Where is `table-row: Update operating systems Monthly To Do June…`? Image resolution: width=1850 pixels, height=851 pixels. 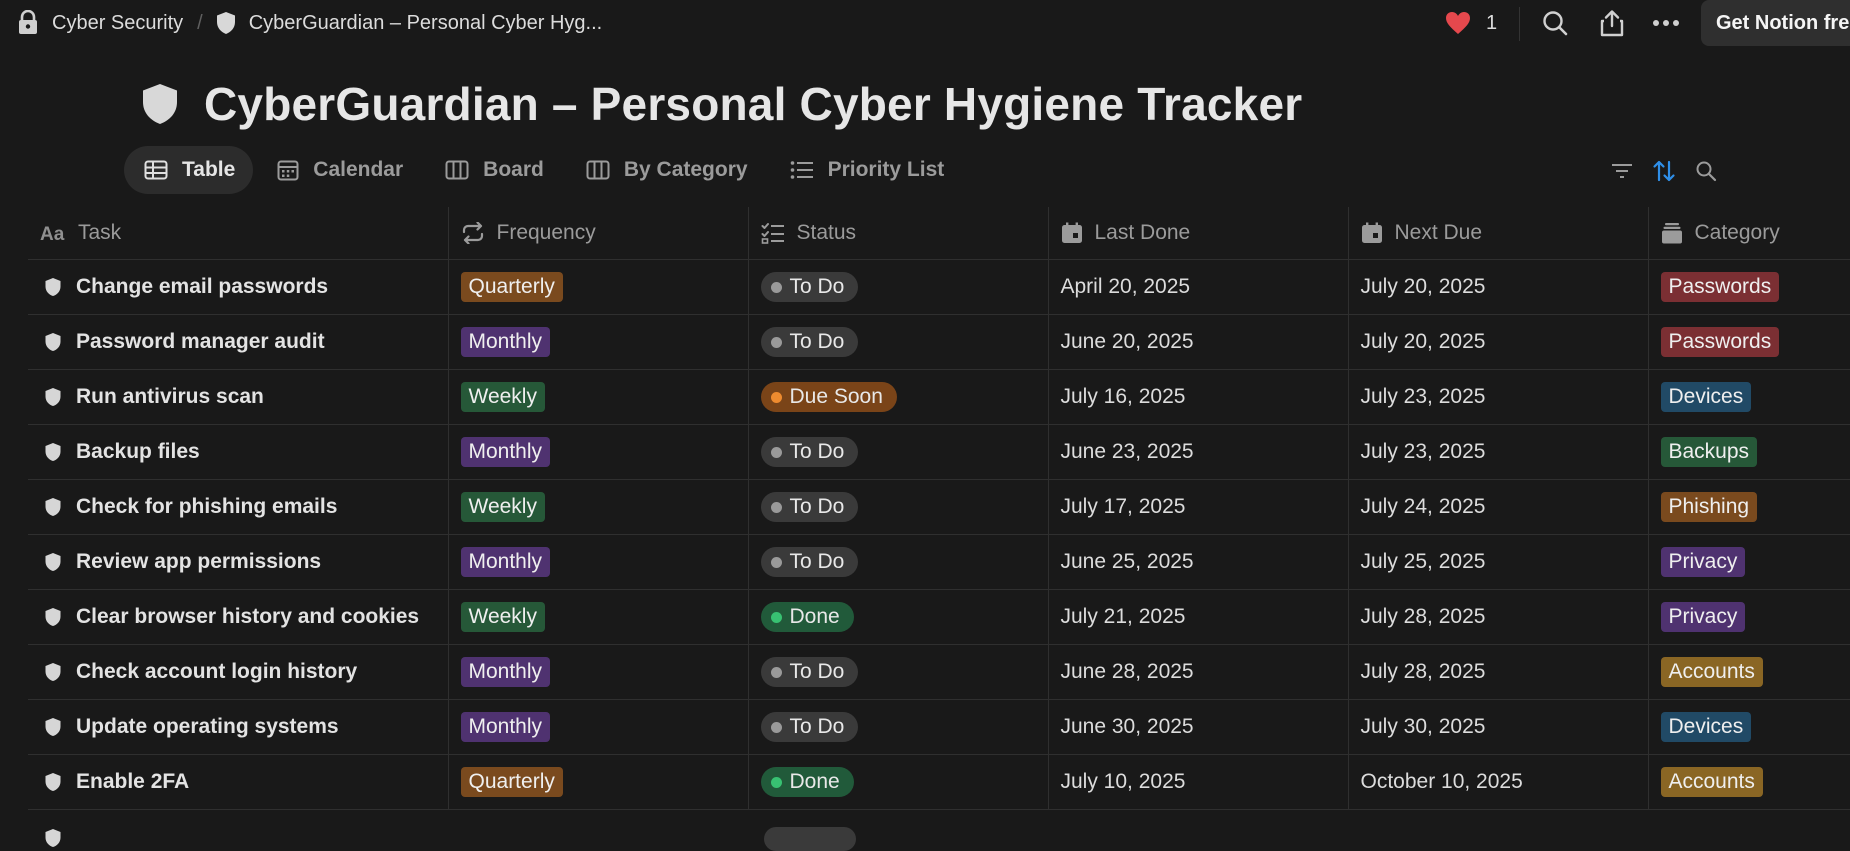 table-row: Update operating systems Monthly To Do June… is located at coordinates (939, 727).